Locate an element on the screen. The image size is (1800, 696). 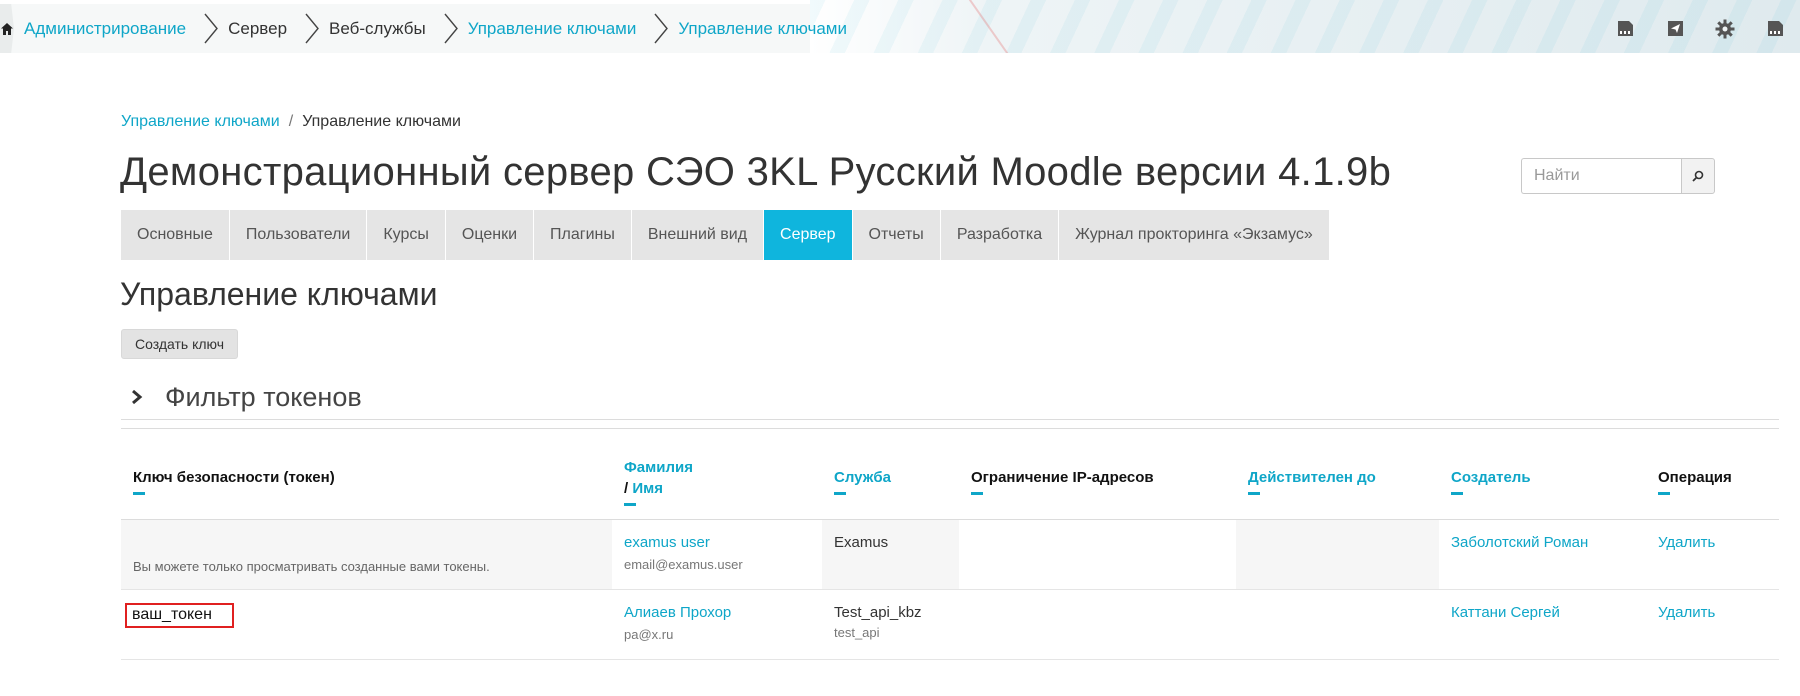
creator-cell: Заболотский Роман is located at coordinates (1542, 554).